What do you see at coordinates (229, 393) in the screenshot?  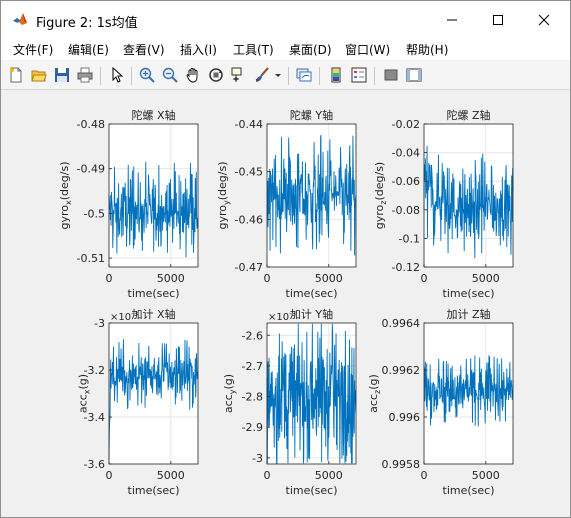 I see `y-axis-label: accy(g)` at bounding box center [229, 393].